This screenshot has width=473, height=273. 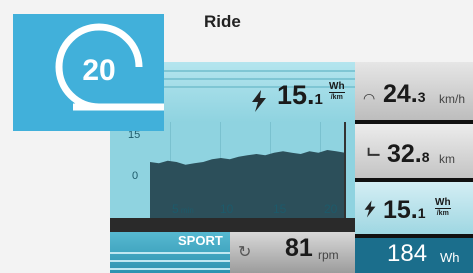 I want to click on speed-value: 24.3, so click(x=404, y=94).